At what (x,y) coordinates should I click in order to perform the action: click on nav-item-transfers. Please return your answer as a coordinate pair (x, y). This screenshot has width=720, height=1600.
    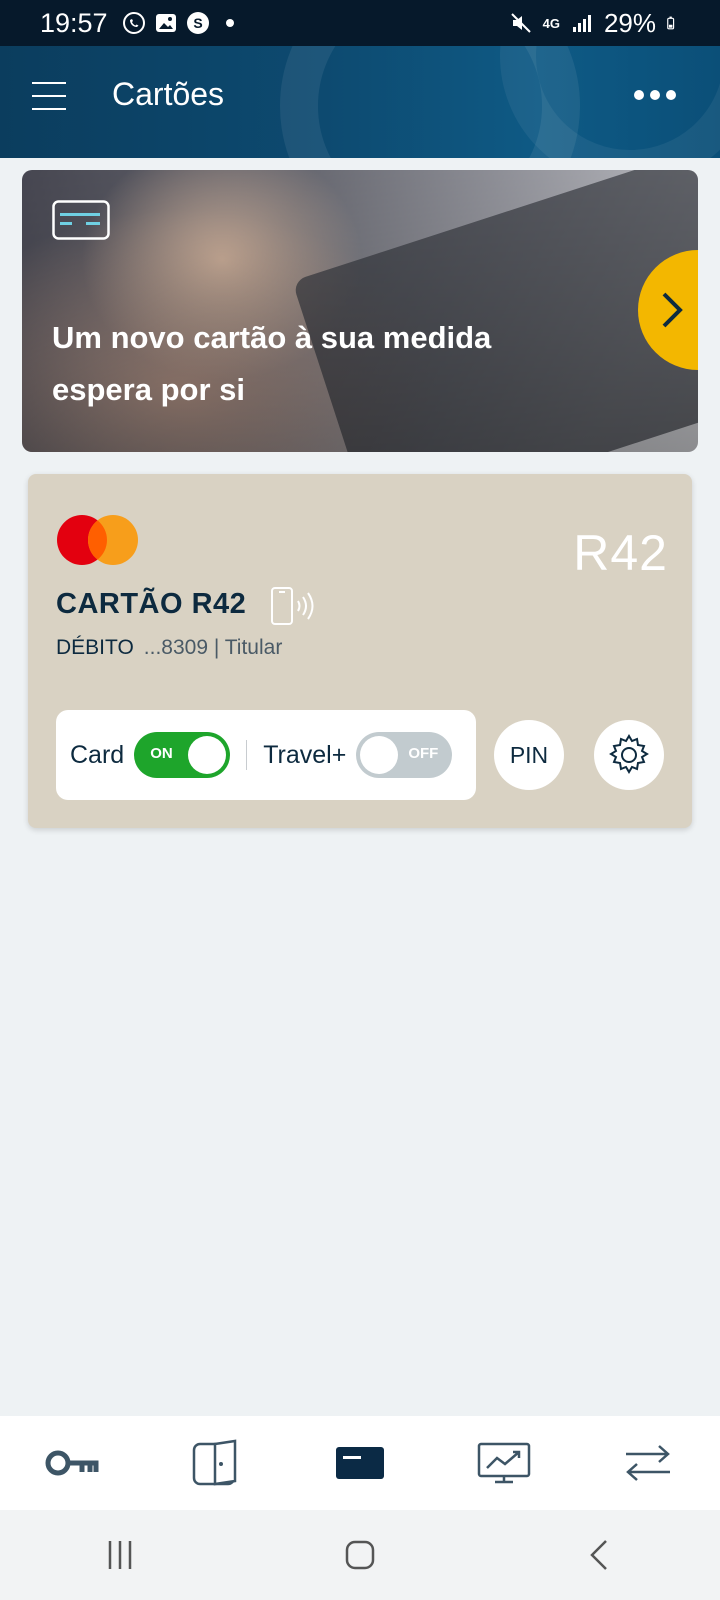
    Looking at the image, I should click on (648, 1463).